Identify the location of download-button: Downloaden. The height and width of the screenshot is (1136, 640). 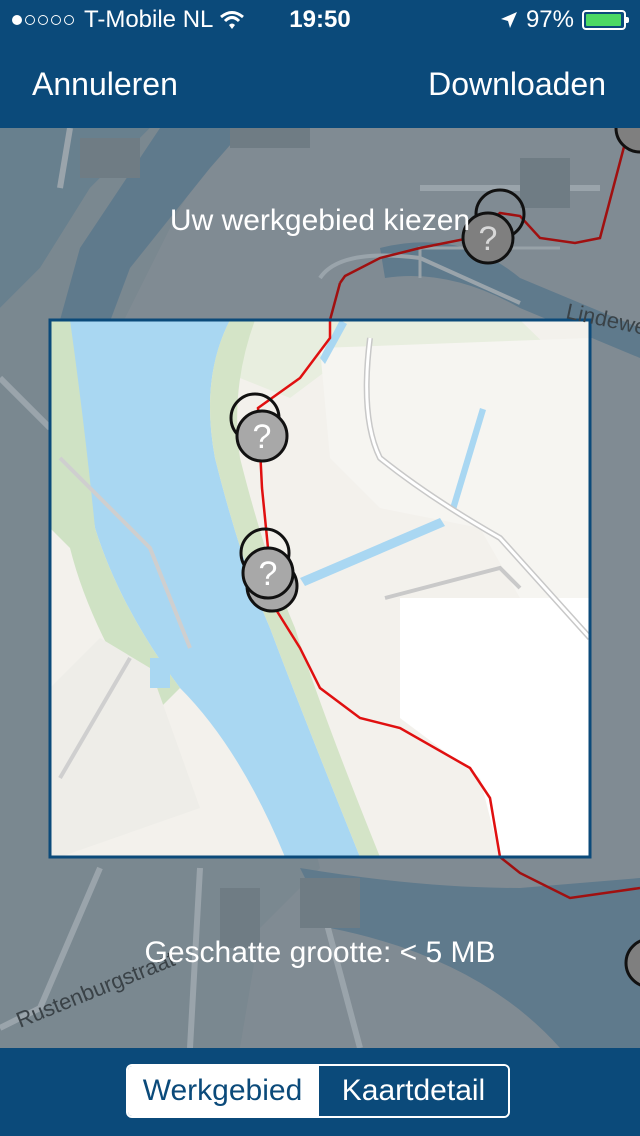
(517, 84).